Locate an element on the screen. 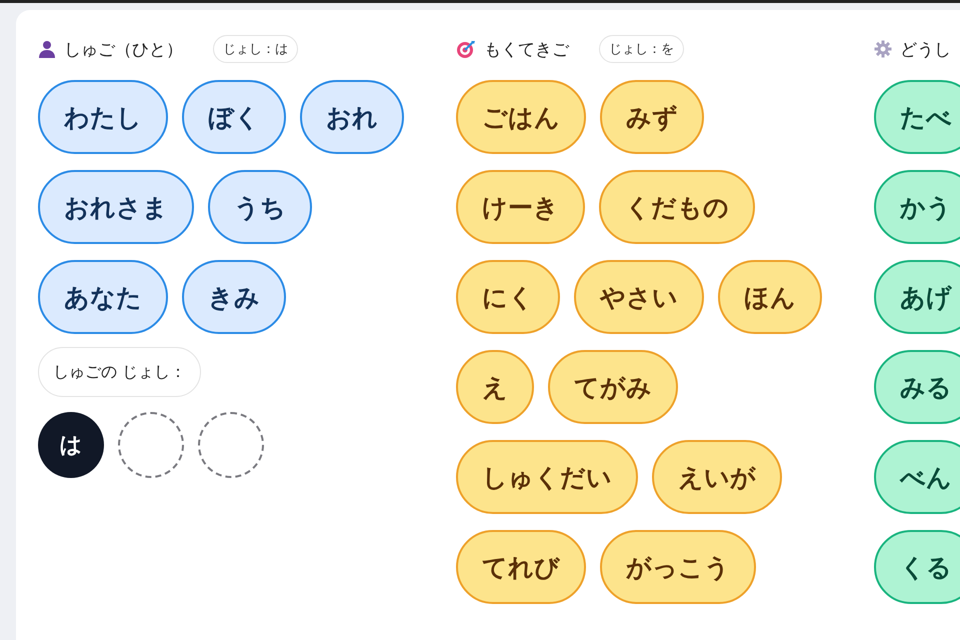 This screenshot has height=640, width=960. word-chip: え is located at coordinates (495, 387).